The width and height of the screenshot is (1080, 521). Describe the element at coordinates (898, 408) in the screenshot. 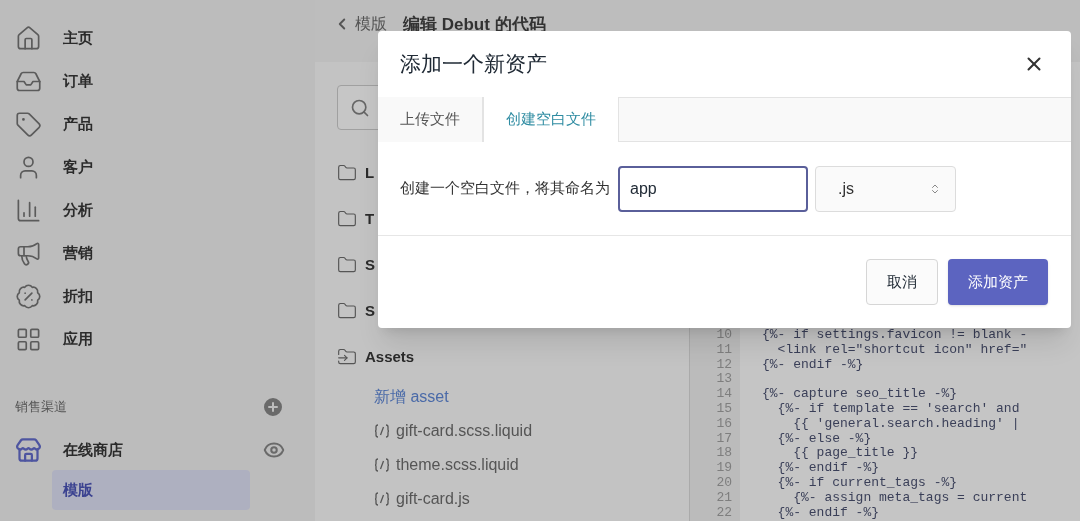

I see `code-line: {%- if template == 'search' and` at that location.